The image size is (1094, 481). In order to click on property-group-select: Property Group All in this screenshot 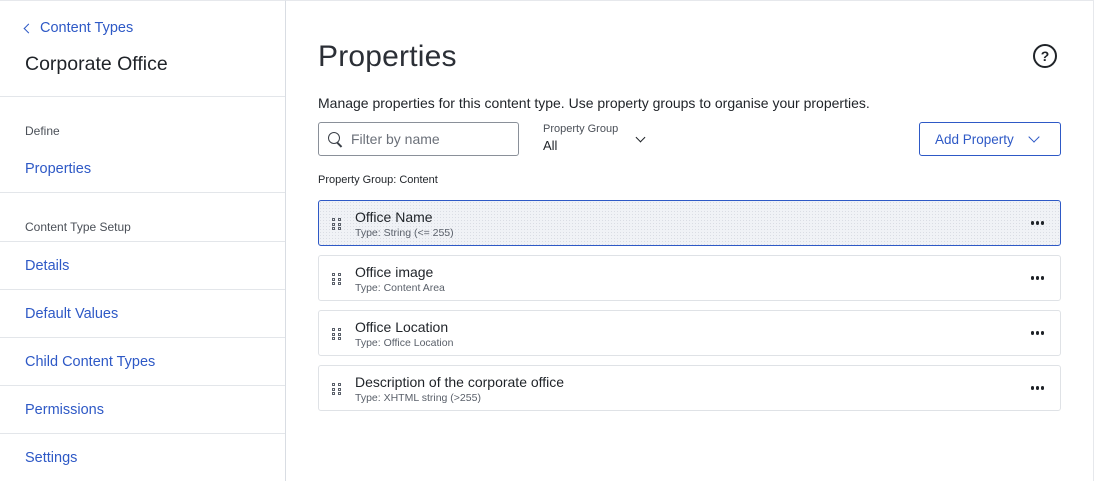, I will do `click(594, 138)`.